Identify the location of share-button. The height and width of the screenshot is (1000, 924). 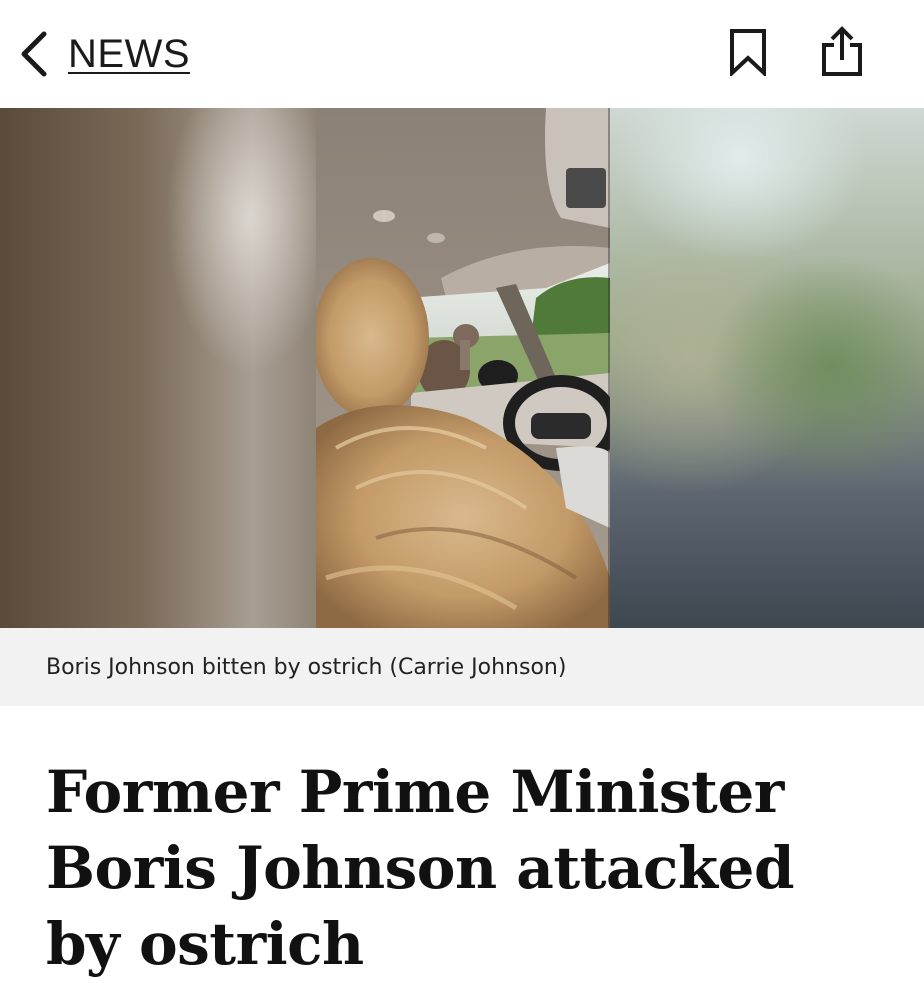
(842, 52).